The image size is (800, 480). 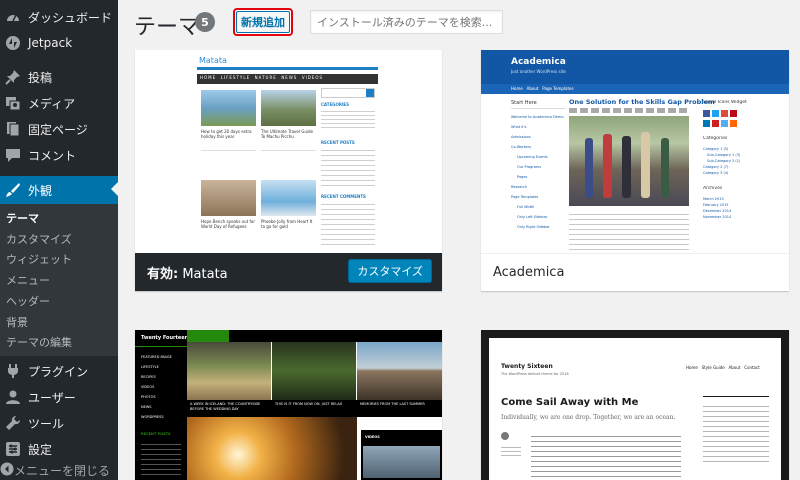 I want to click on wrench-icon, so click(x=13, y=423).